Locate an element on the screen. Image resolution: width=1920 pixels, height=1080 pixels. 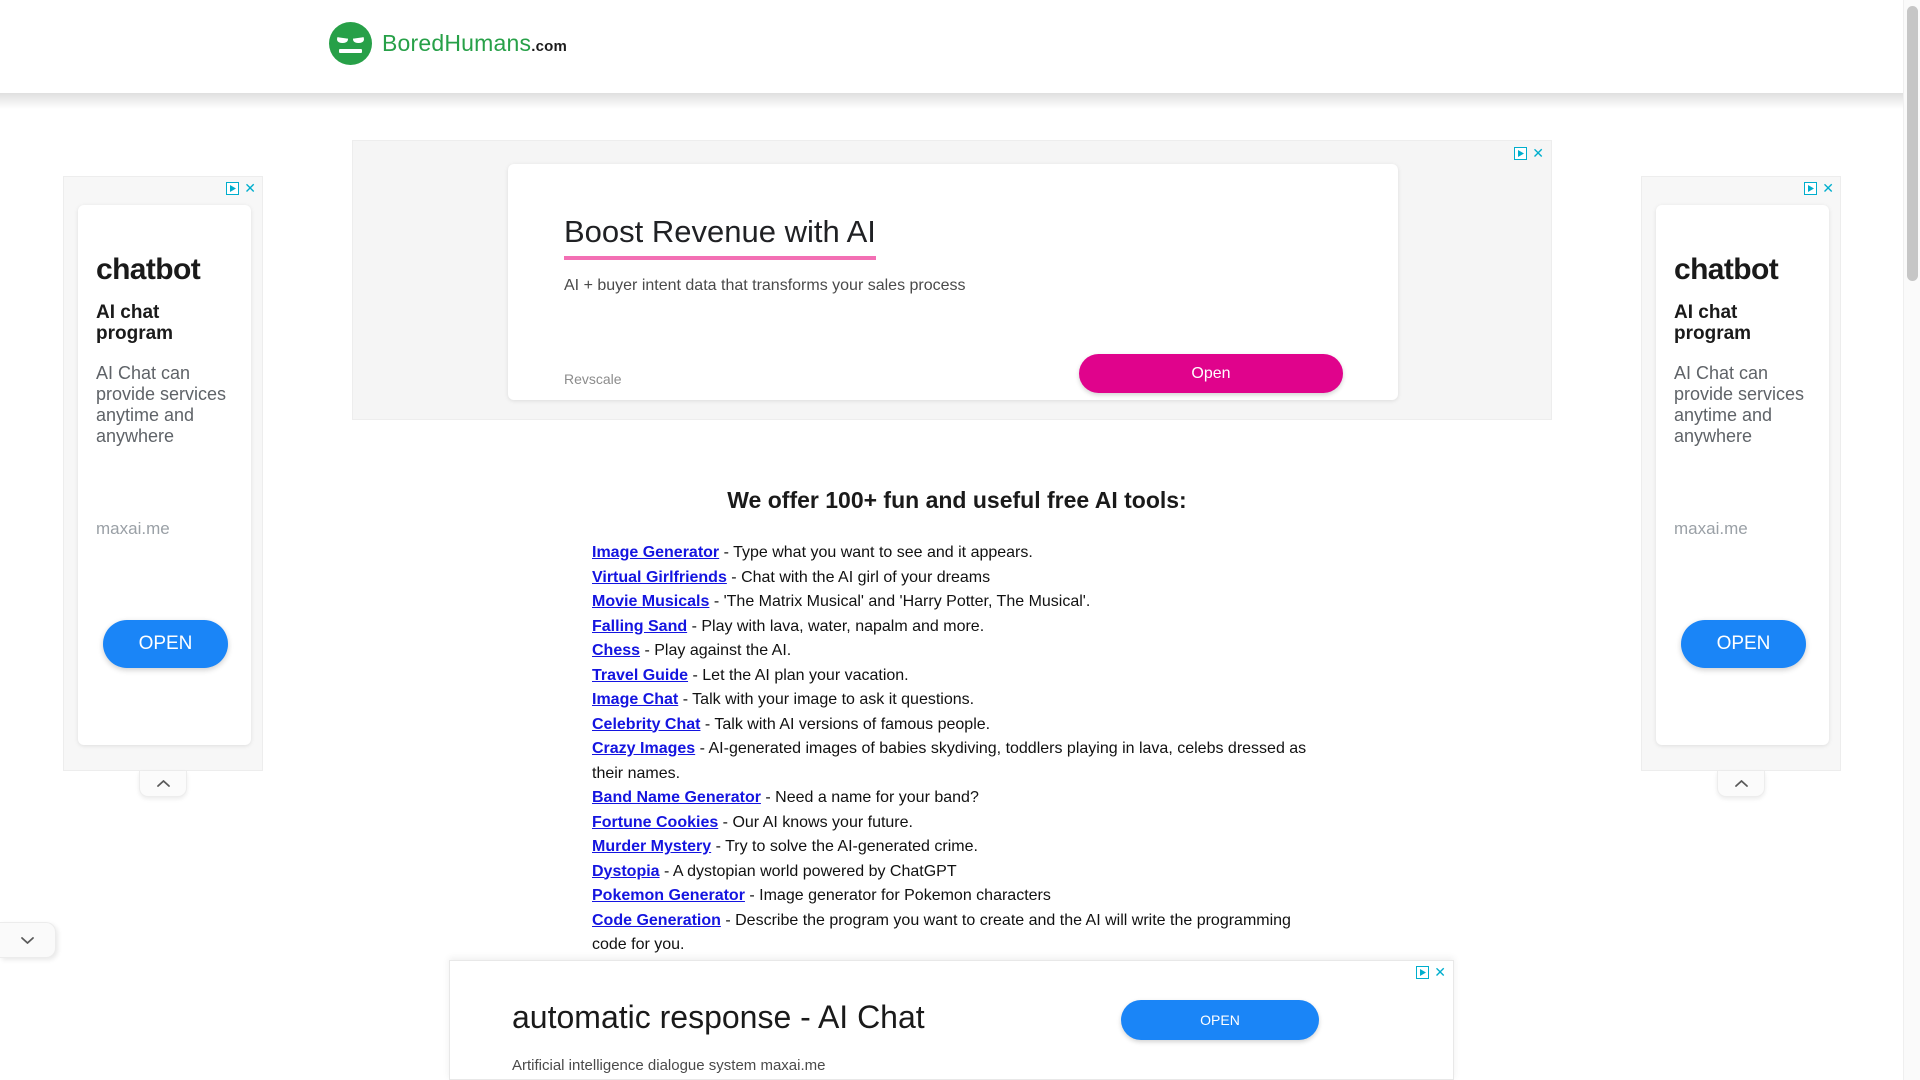
page-collapse-button is located at coordinates (28, 940).